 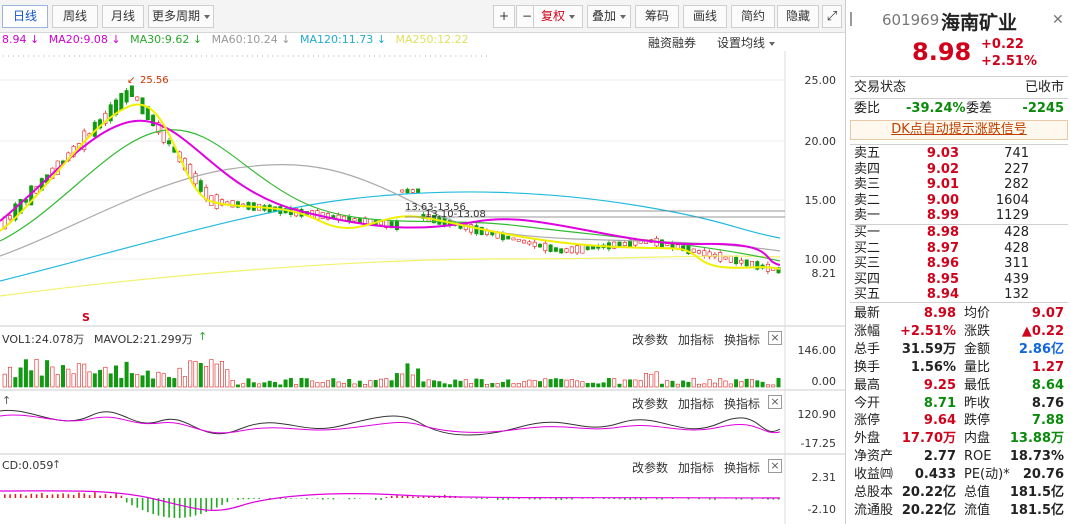 What do you see at coordinates (672, 42) in the screenshot?
I see `margin-trading-button: 融资融券` at bounding box center [672, 42].